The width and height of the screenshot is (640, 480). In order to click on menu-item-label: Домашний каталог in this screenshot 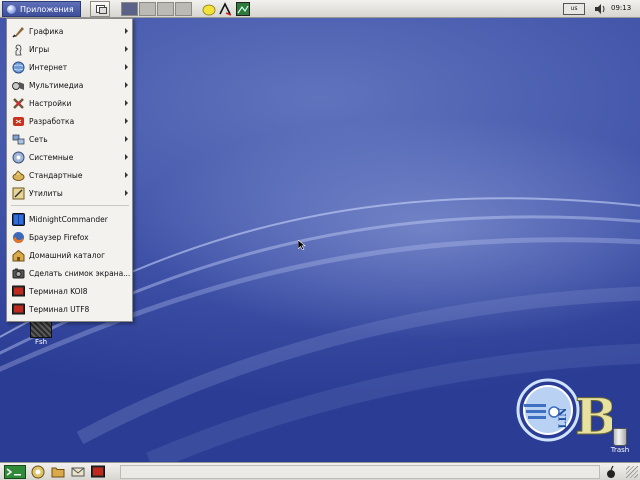, I will do `click(67, 255)`.